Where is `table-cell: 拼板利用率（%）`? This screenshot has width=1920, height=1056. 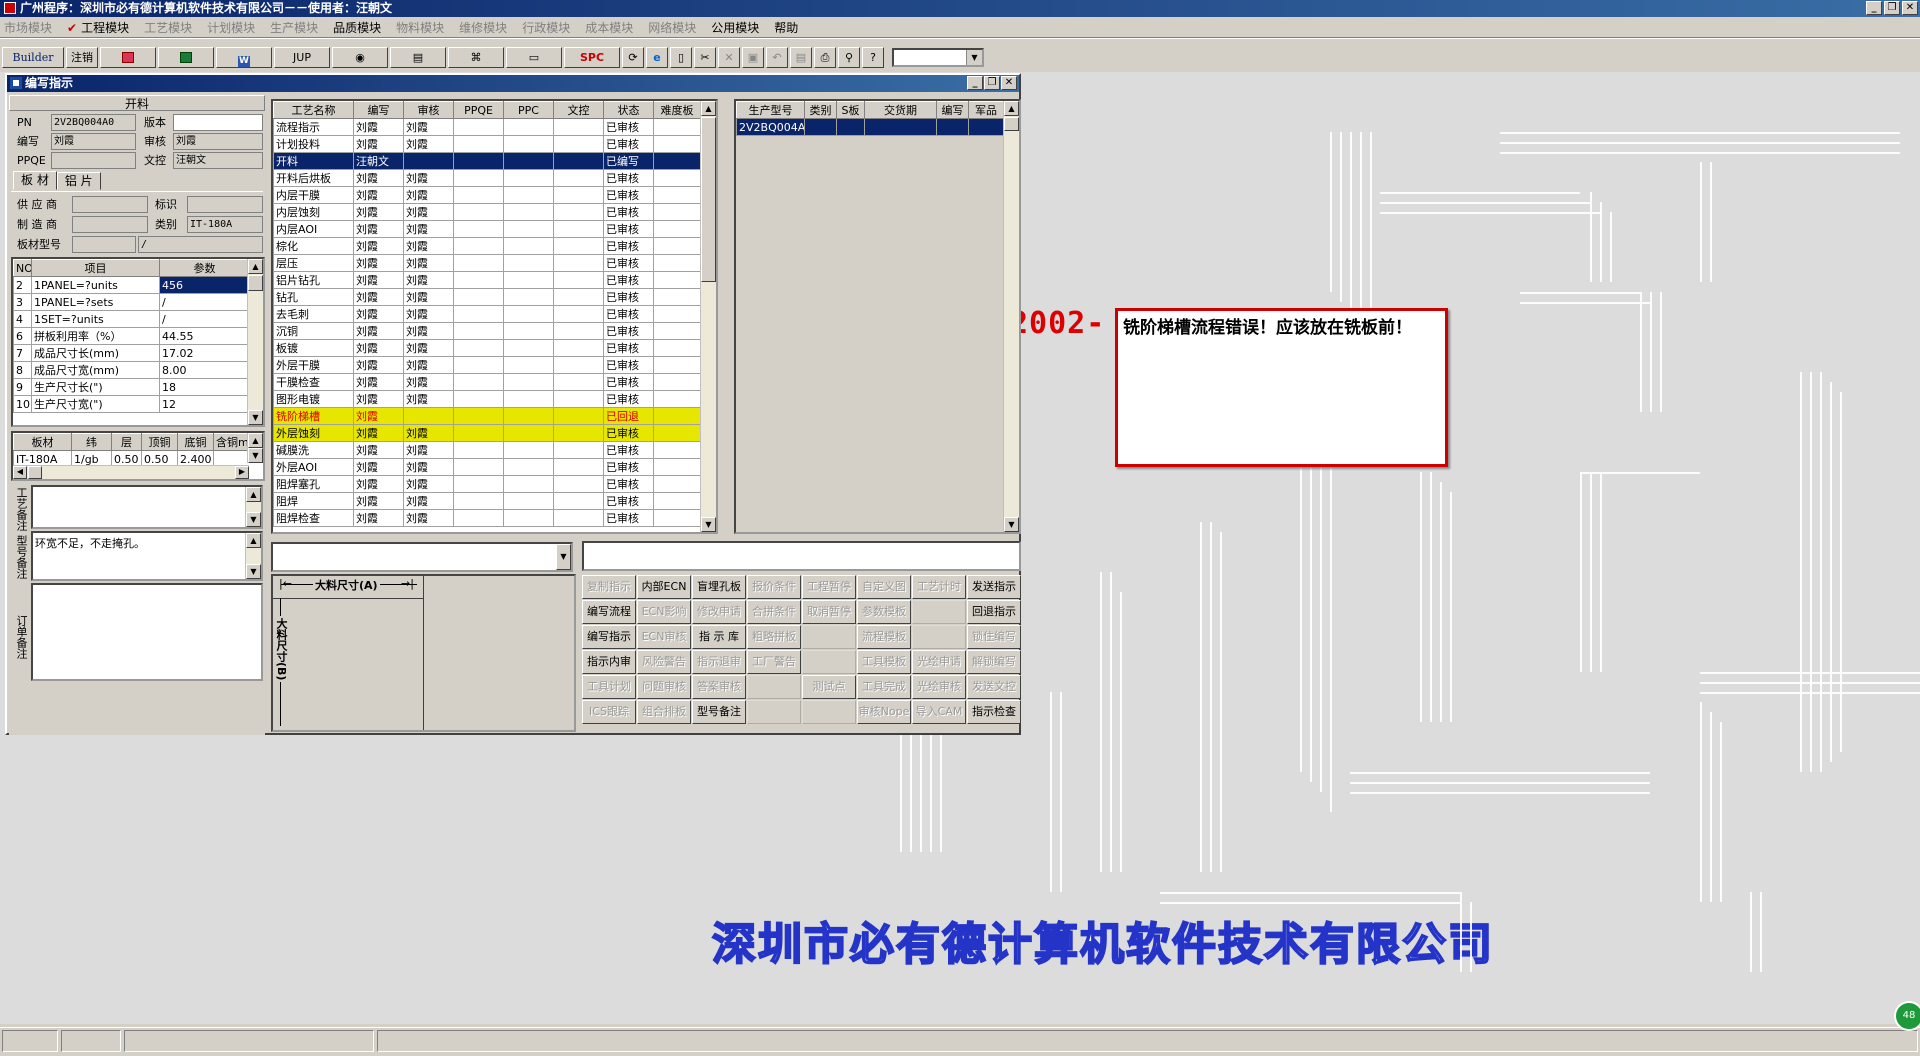
table-cell: 拼板利用率（%） is located at coordinates (95, 336).